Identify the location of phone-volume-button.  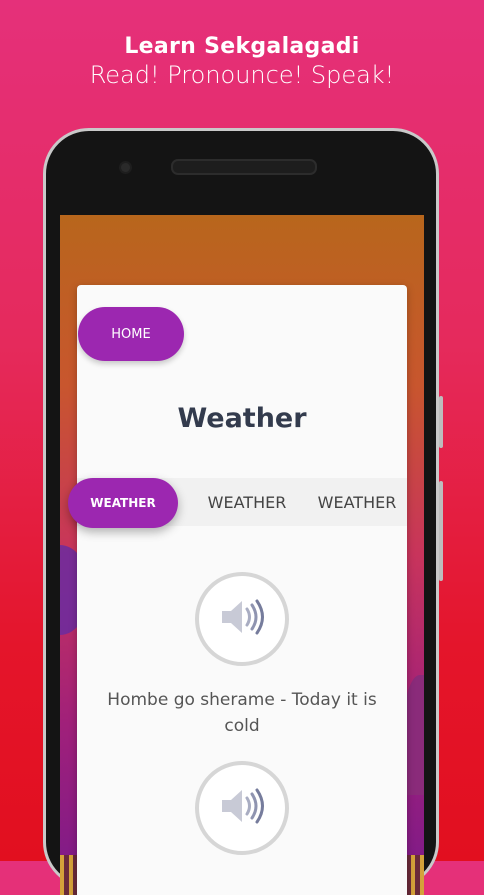
(441, 531).